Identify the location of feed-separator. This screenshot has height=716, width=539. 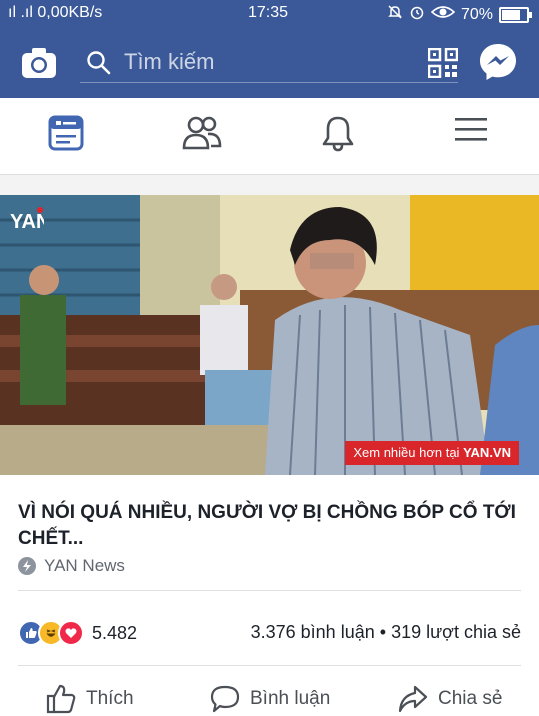
(269, 185).